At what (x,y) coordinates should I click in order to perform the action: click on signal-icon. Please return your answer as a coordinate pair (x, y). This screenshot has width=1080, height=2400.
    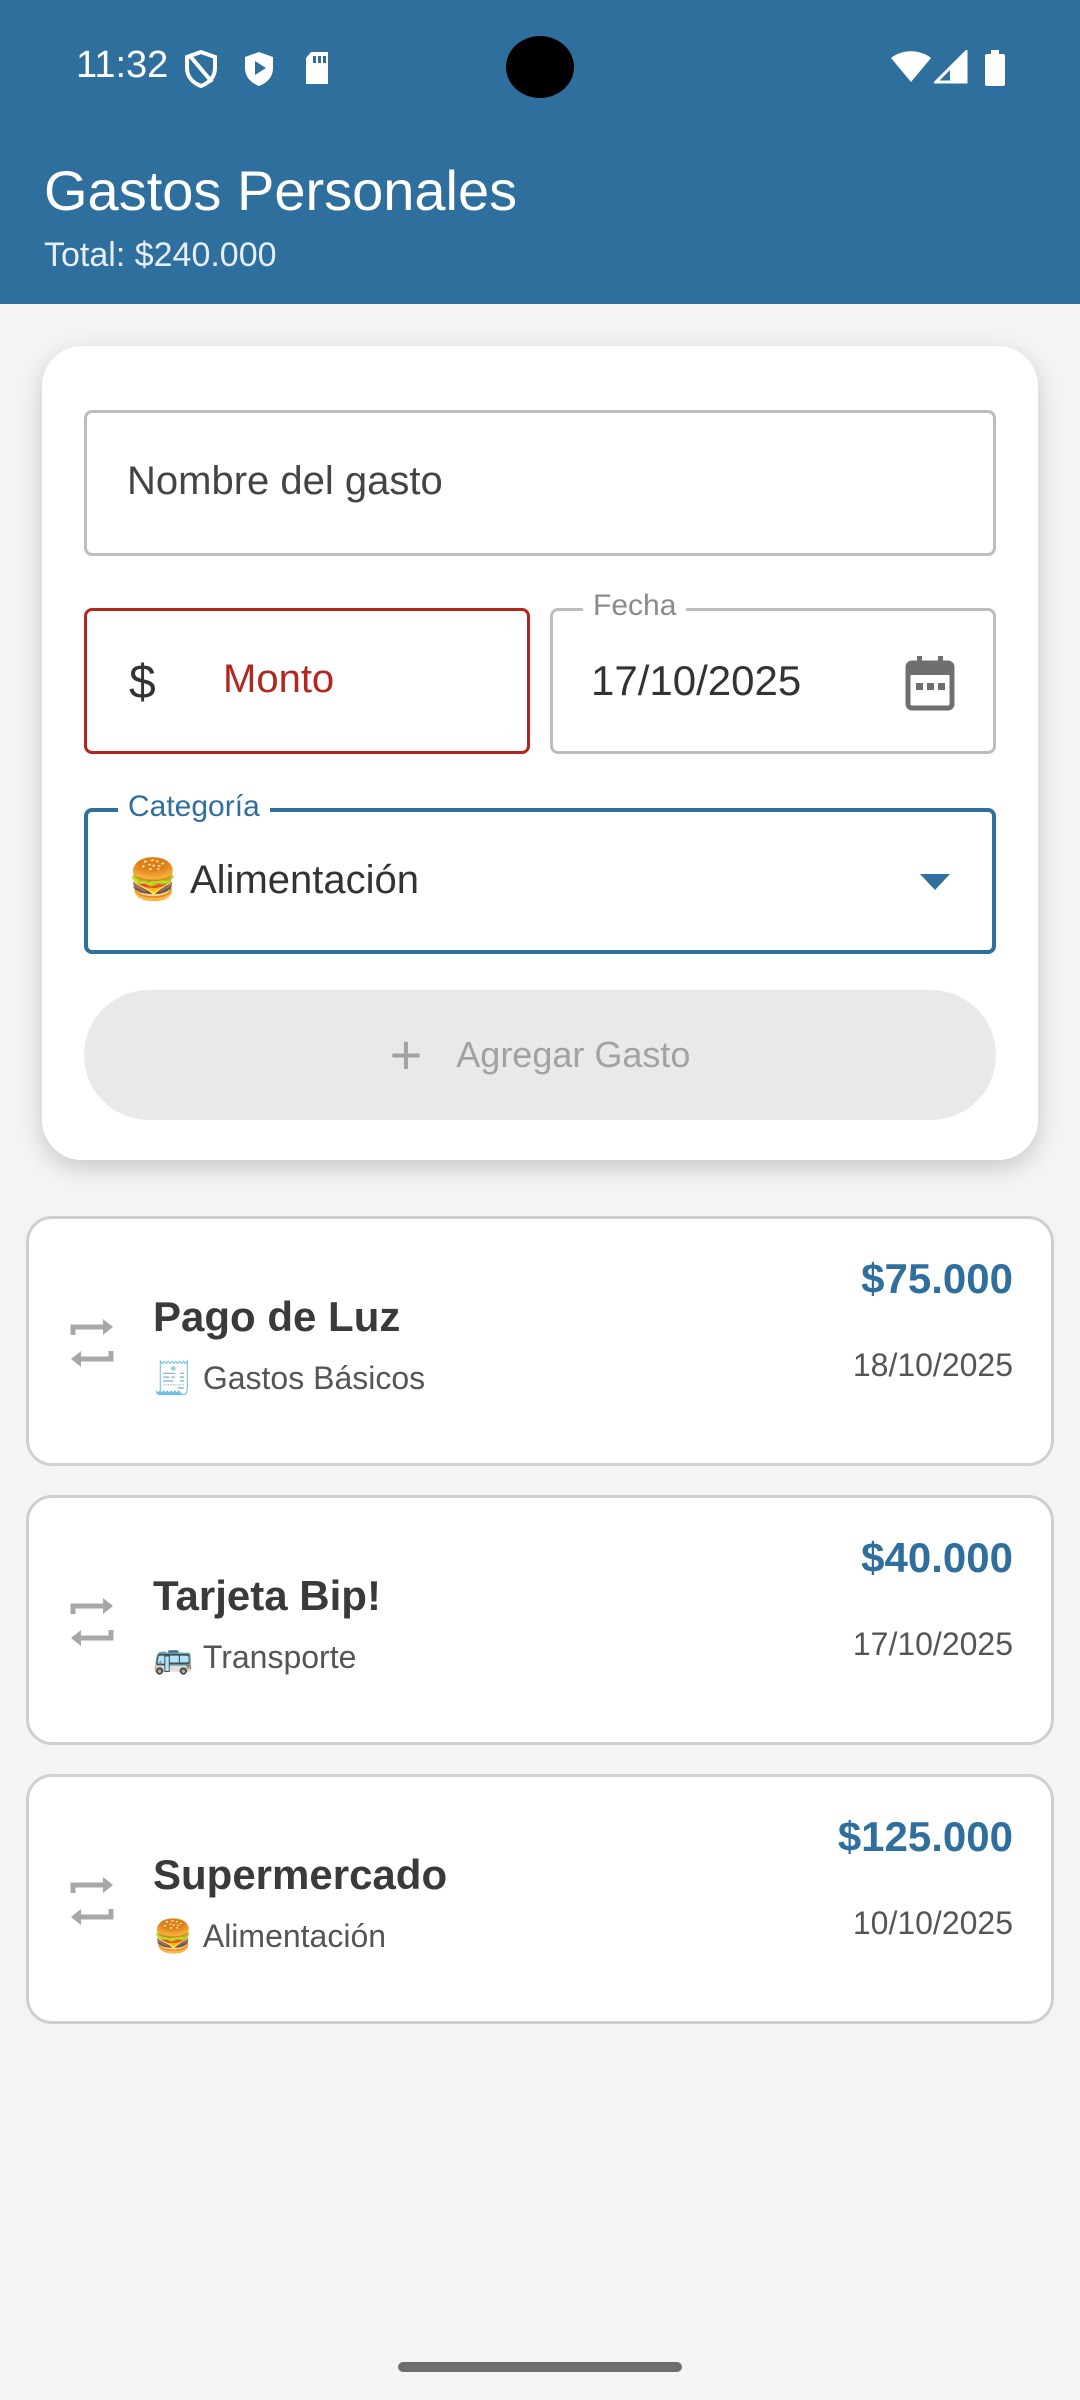
    Looking at the image, I should click on (951, 67).